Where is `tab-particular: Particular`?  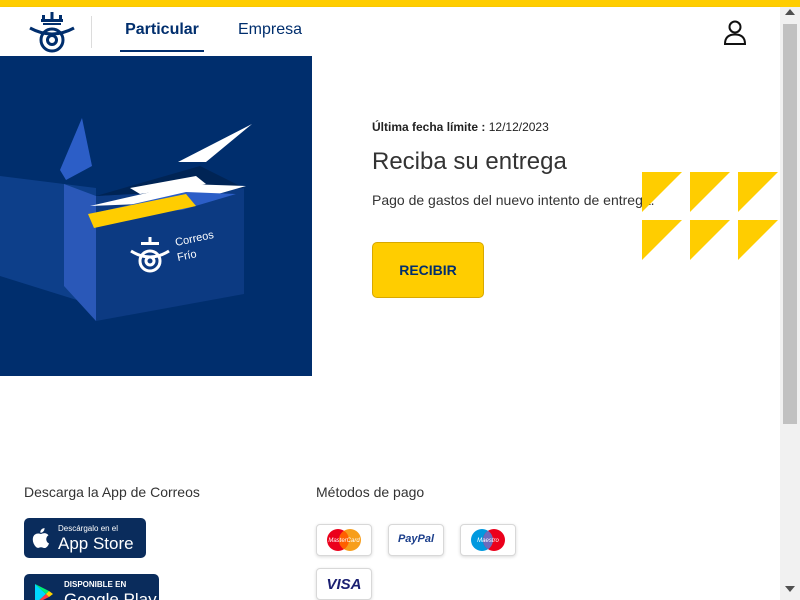
tab-particular: Particular is located at coordinates (162, 35).